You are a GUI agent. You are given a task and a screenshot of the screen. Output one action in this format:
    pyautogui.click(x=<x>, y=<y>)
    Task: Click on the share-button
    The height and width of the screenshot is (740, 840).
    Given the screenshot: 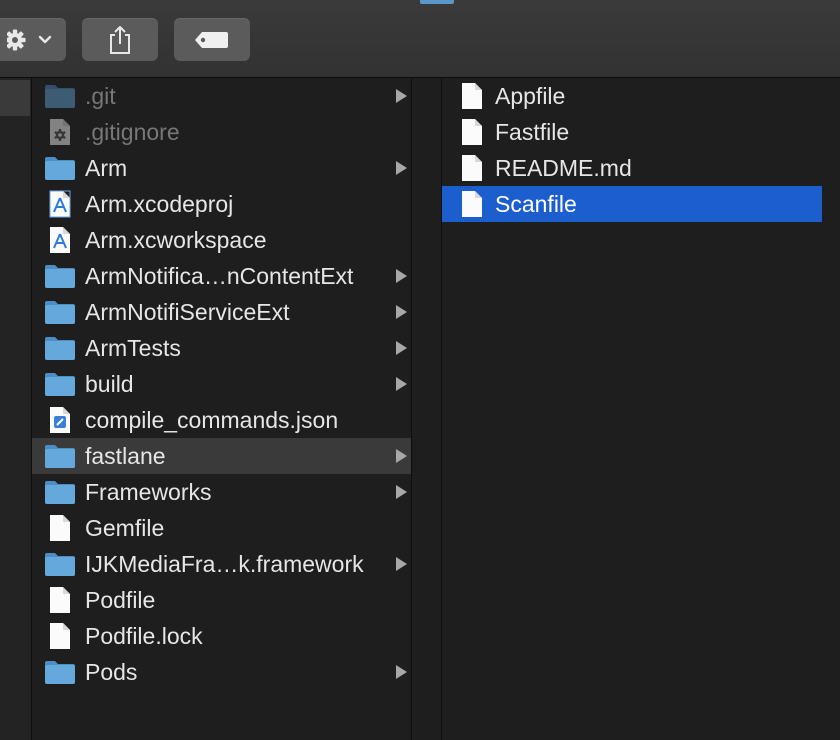 What is the action you would take?
    pyautogui.click(x=120, y=39)
    